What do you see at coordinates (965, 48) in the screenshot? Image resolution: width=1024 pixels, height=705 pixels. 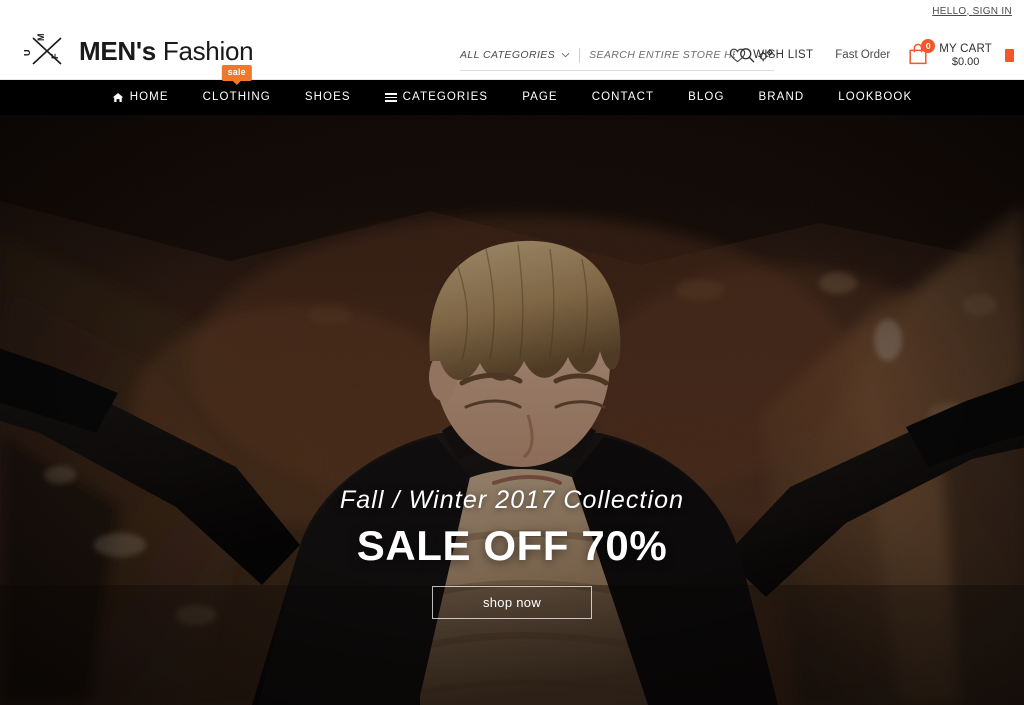 I see `cart-label: MY CART` at bounding box center [965, 48].